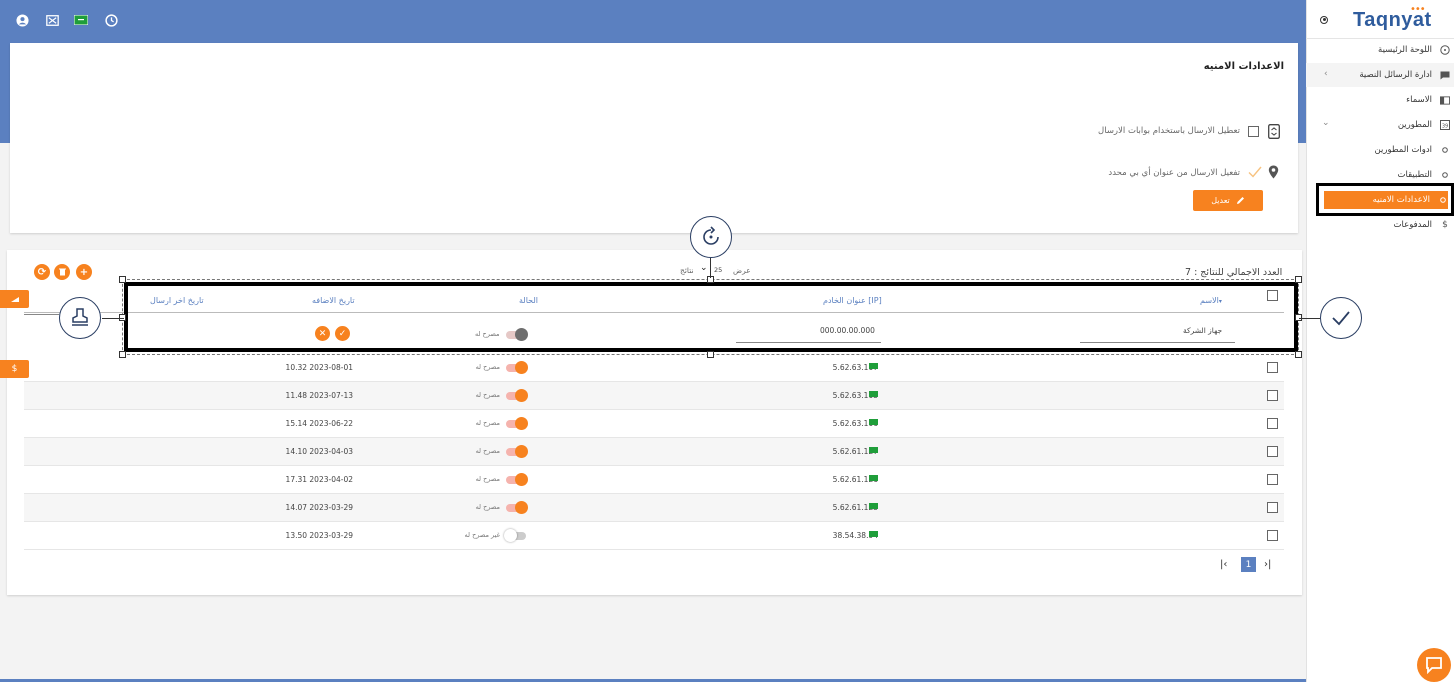 The height and width of the screenshot is (682, 1454). What do you see at coordinates (1401, 200) in the screenshot?
I see `sidebar-item-security: الاعدادات الامنيه` at bounding box center [1401, 200].